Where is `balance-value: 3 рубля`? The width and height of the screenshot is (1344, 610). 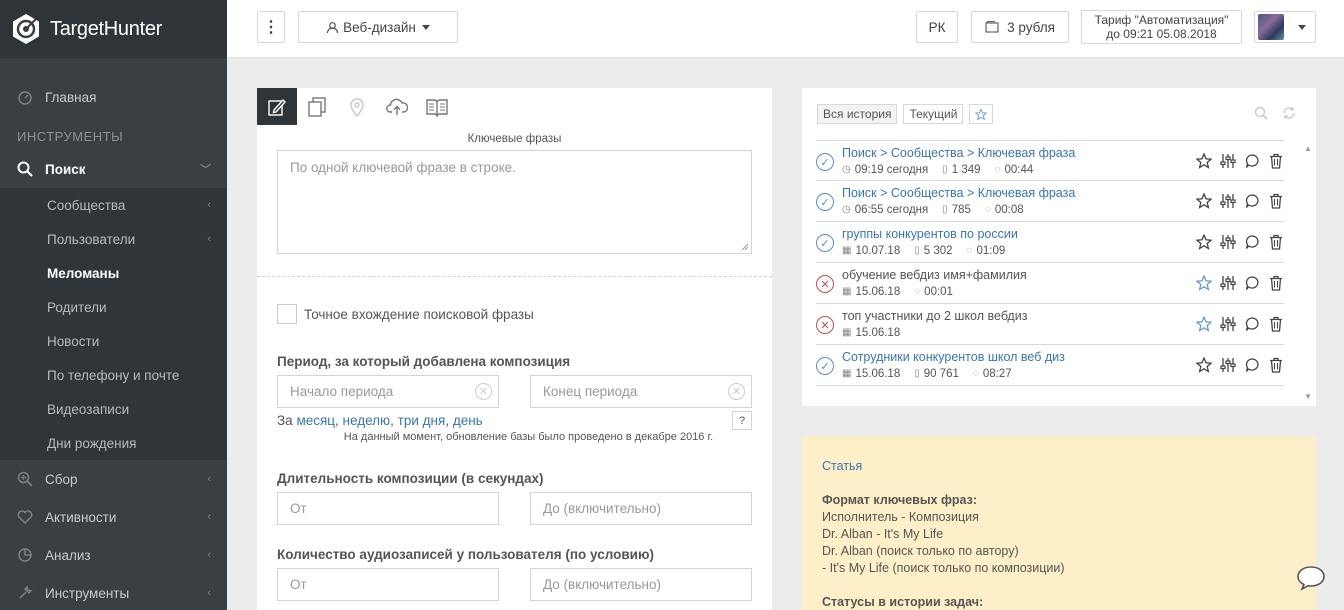
balance-value: 3 рубля is located at coordinates (1031, 27).